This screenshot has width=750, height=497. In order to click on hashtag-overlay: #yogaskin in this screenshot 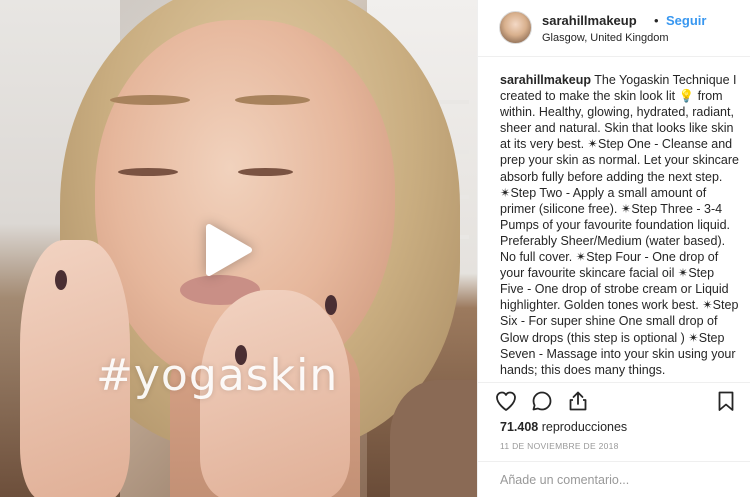, I will do `click(217, 375)`.